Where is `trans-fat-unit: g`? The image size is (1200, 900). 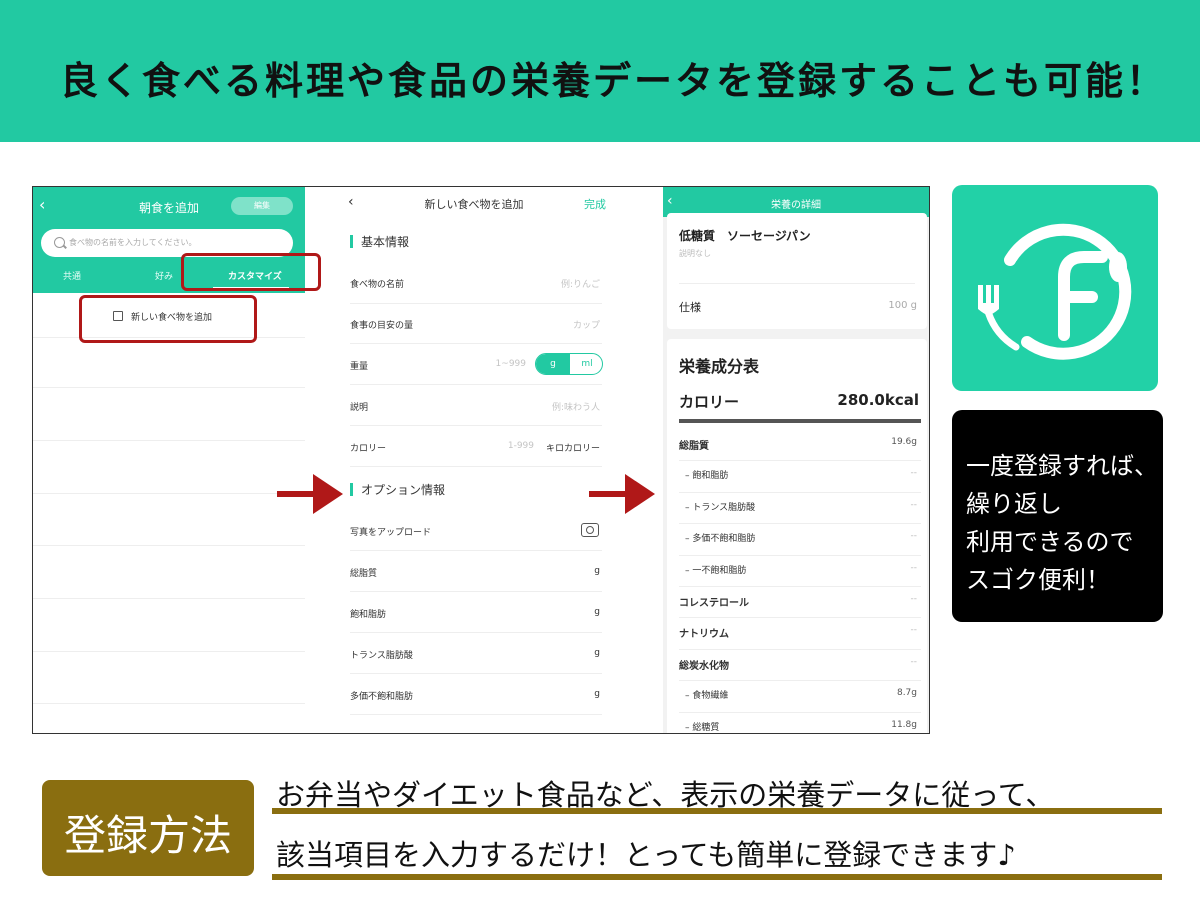
trans-fat-unit: g is located at coordinates (597, 653).